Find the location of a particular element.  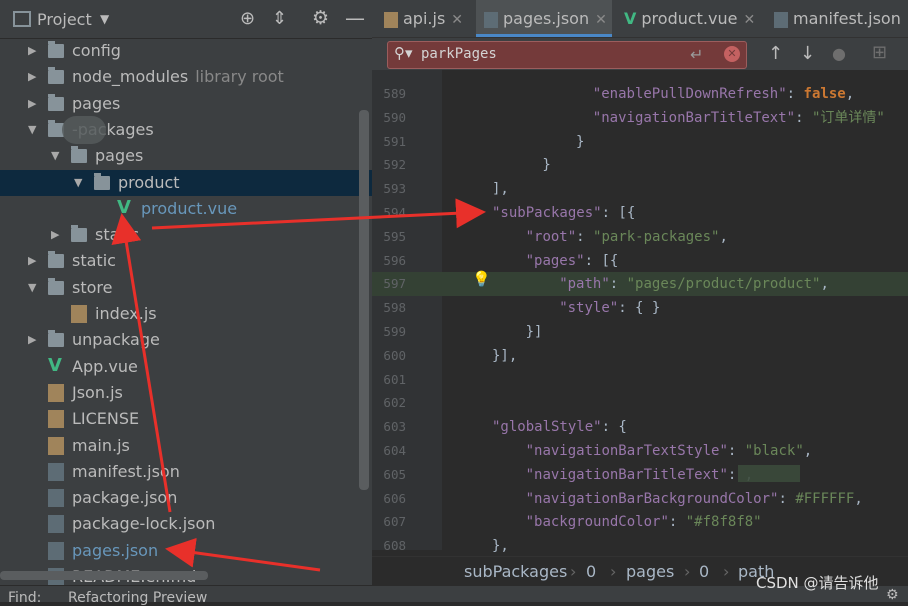

tree-item: Vproduct.vue is located at coordinates (186, 209).